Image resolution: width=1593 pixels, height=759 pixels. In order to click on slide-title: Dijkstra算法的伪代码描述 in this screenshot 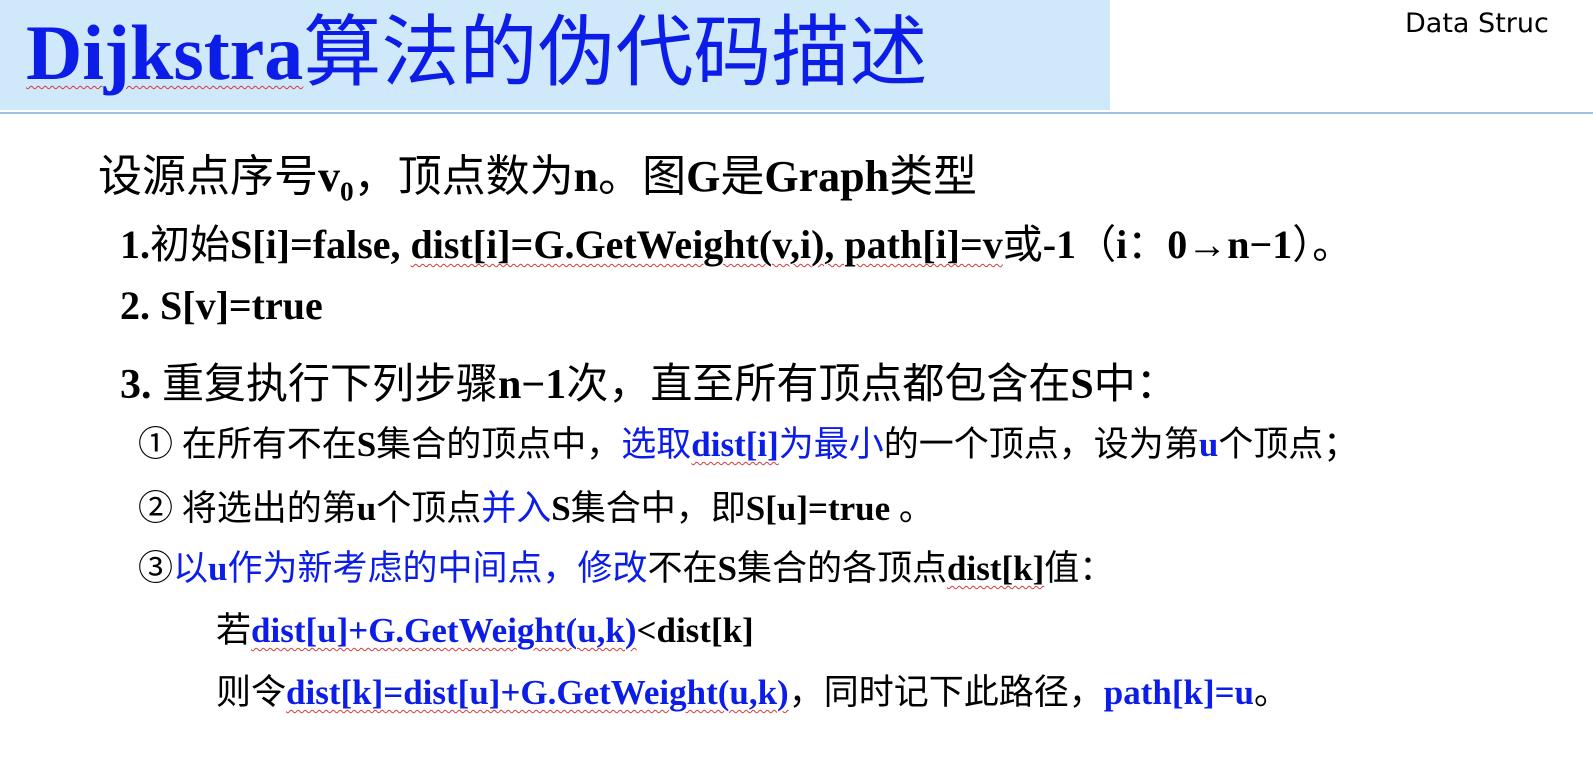, I will do `click(476, 53)`.